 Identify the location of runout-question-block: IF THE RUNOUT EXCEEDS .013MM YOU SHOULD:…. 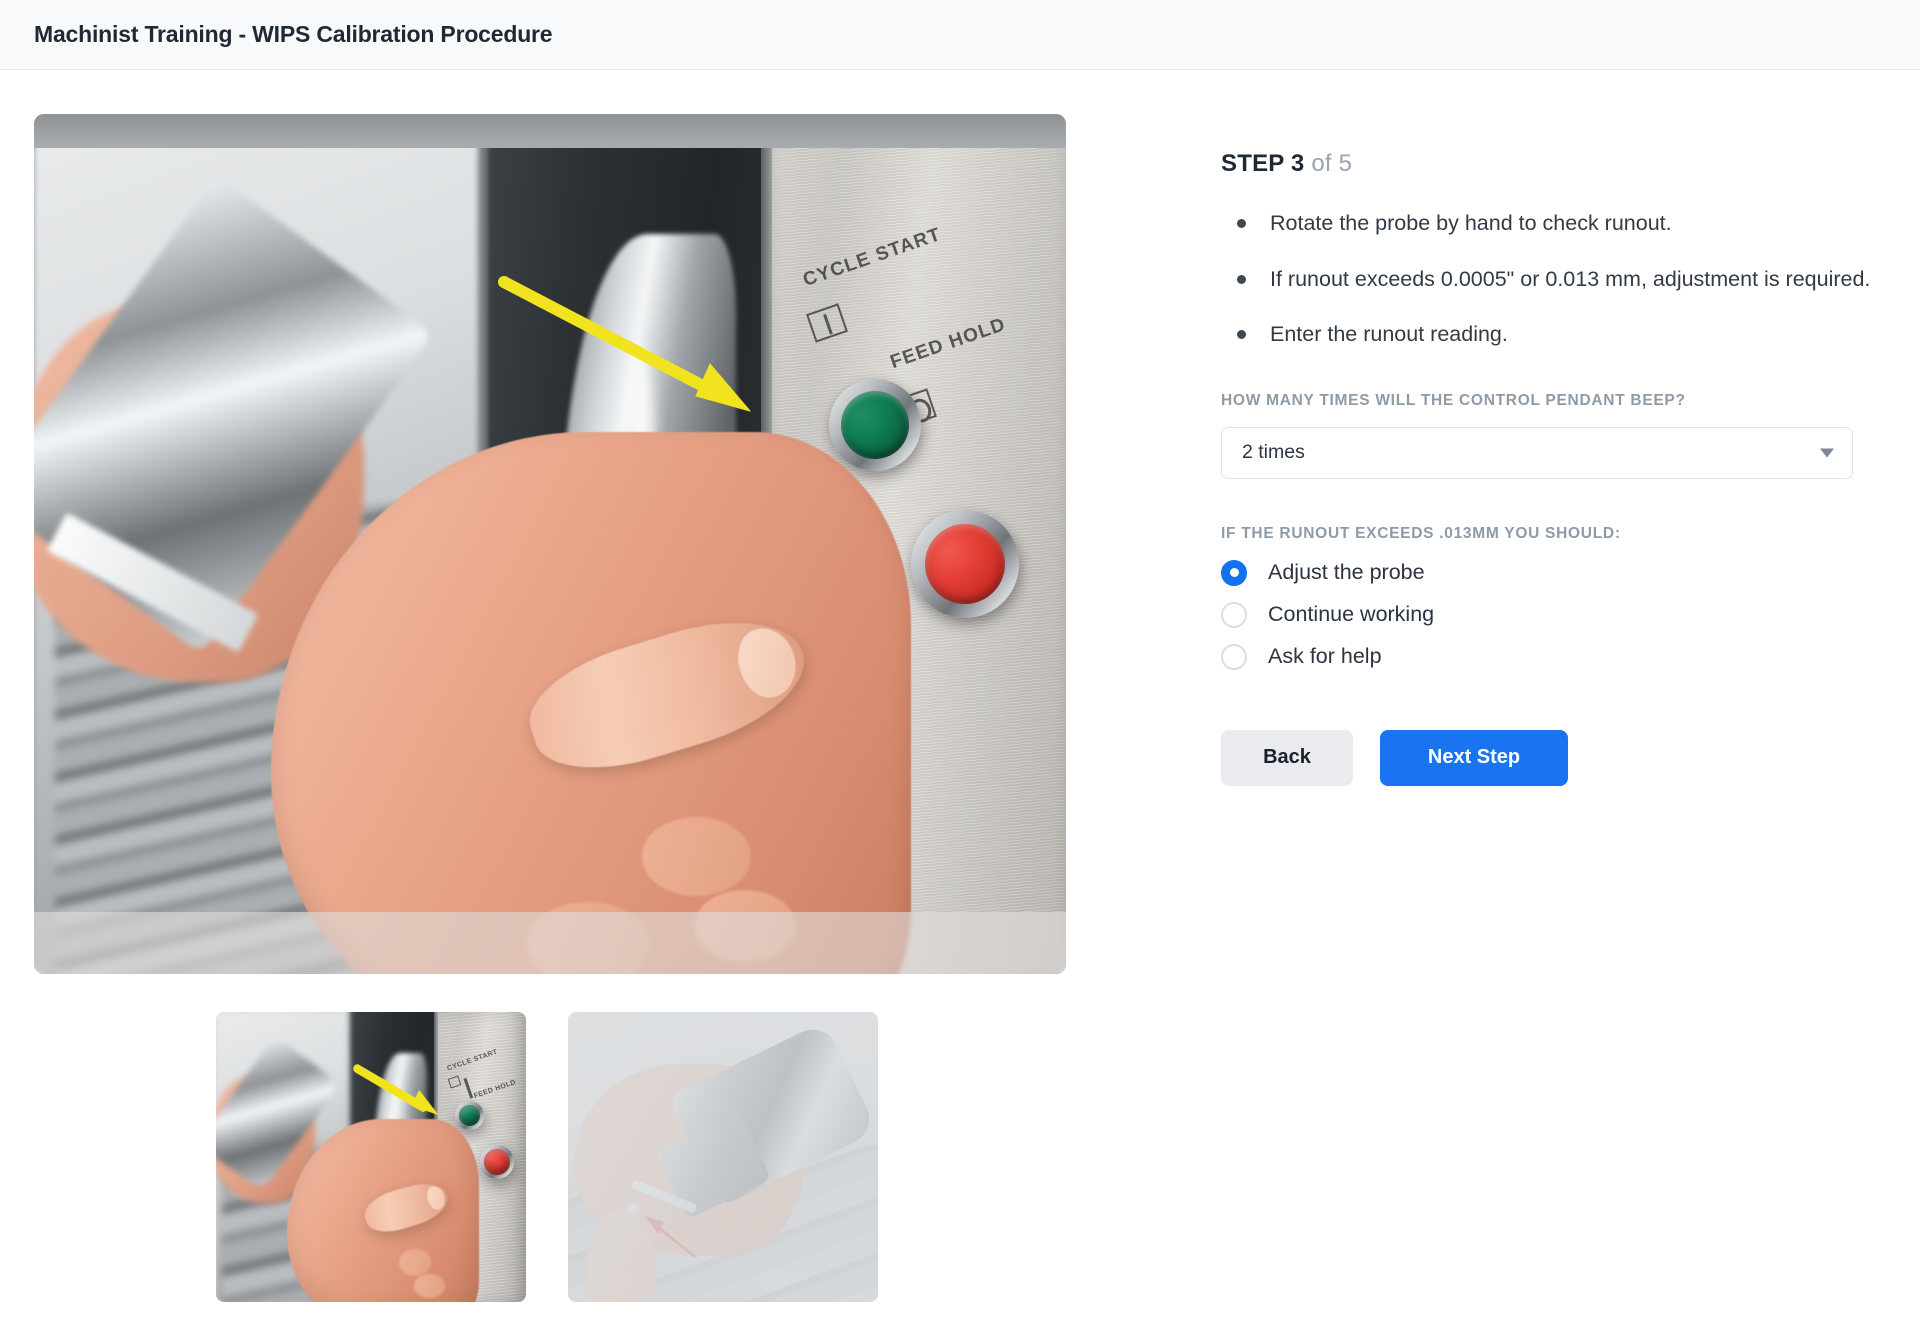
(1553, 597).